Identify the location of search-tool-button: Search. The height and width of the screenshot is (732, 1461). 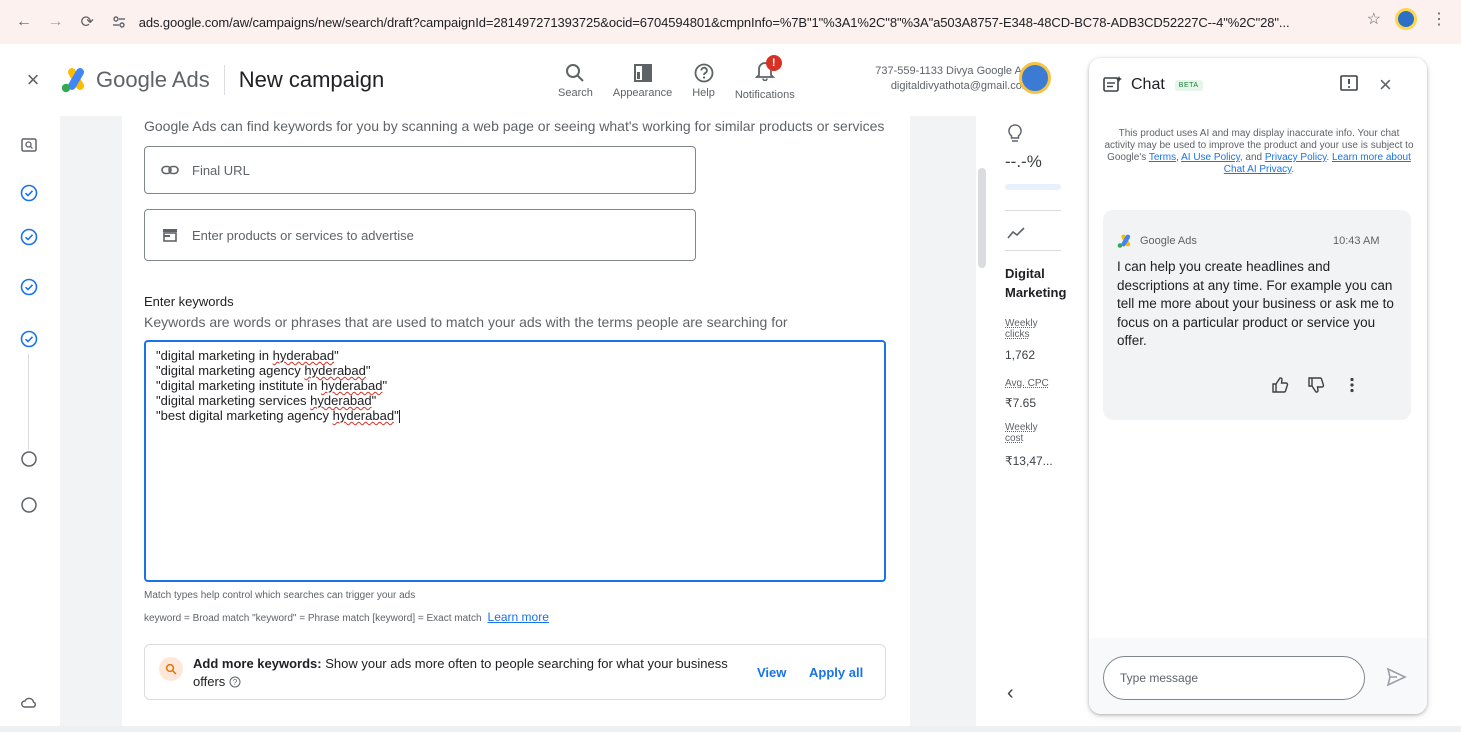
(575, 80).